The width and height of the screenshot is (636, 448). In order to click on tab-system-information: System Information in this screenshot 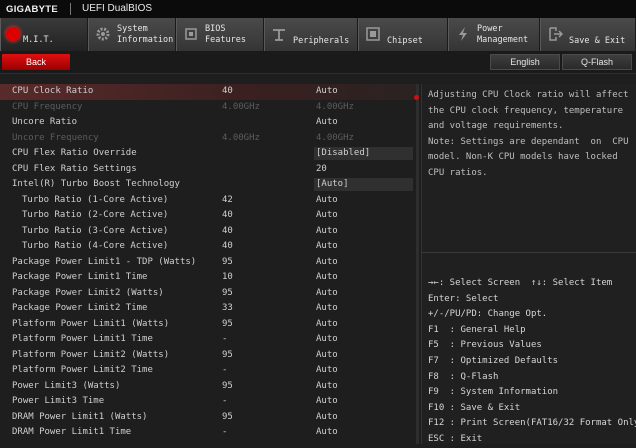, I will do `click(132, 34)`.